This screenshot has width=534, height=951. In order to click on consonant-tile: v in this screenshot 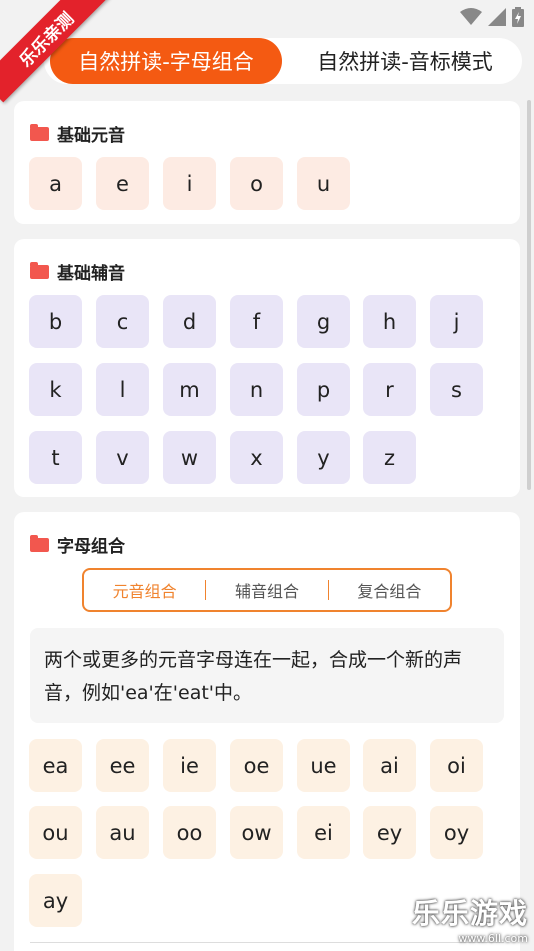, I will do `click(122, 457)`.